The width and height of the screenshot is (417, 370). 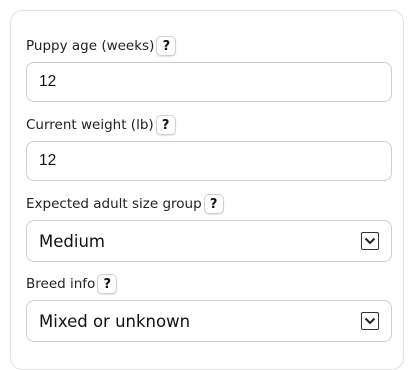 I want to click on adult-size-label-row: Expected adult size group ?, so click(x=209, y=204).